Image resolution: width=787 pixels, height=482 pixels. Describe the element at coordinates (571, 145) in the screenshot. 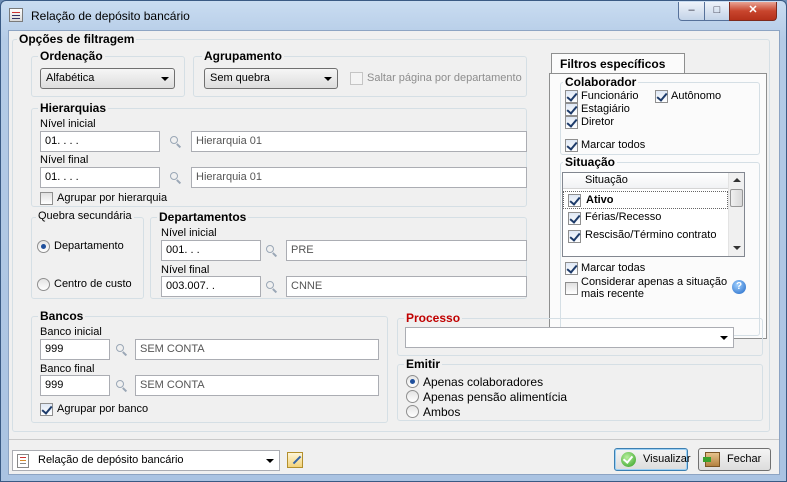

I see `mark-all-collaborators-checkbox` at that location.